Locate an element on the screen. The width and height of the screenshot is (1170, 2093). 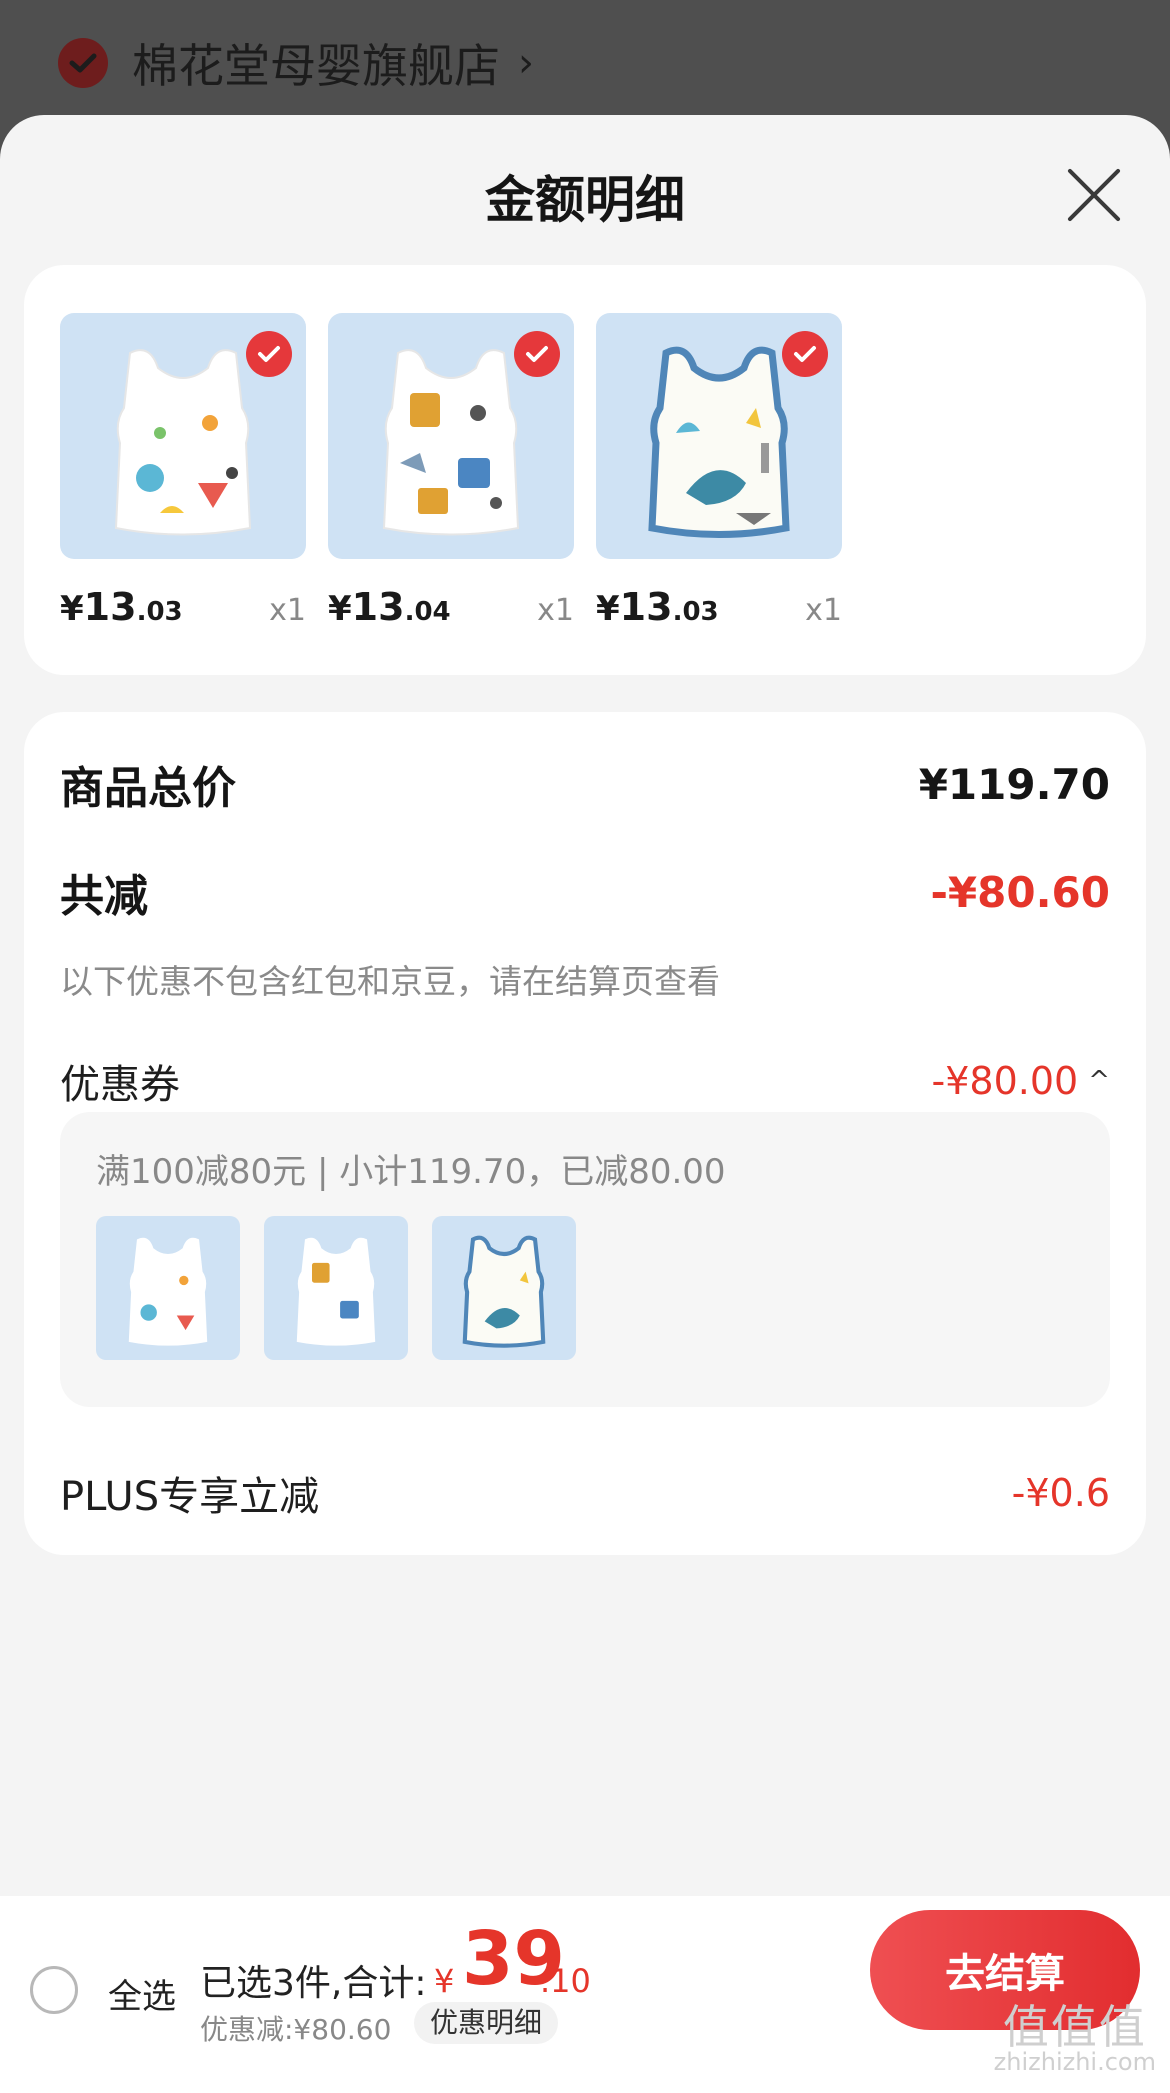
coupon-value: -¥80.00 ^ is located at coordinates (1021, 1081).